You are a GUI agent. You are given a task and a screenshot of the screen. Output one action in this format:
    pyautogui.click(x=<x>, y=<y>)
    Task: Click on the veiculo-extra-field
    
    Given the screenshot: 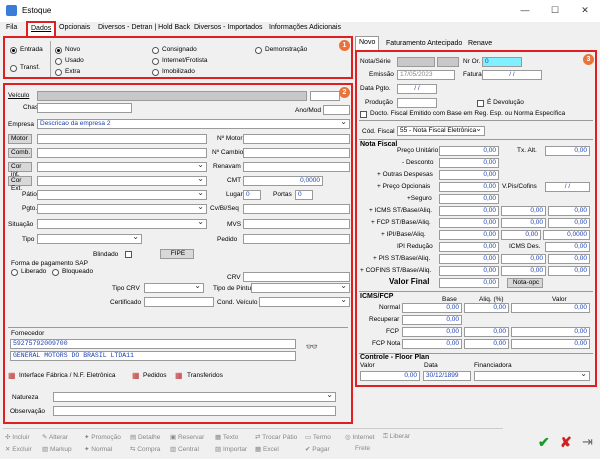 What is the action you would take?
    pyautogui.click(x=325, y=96)
    